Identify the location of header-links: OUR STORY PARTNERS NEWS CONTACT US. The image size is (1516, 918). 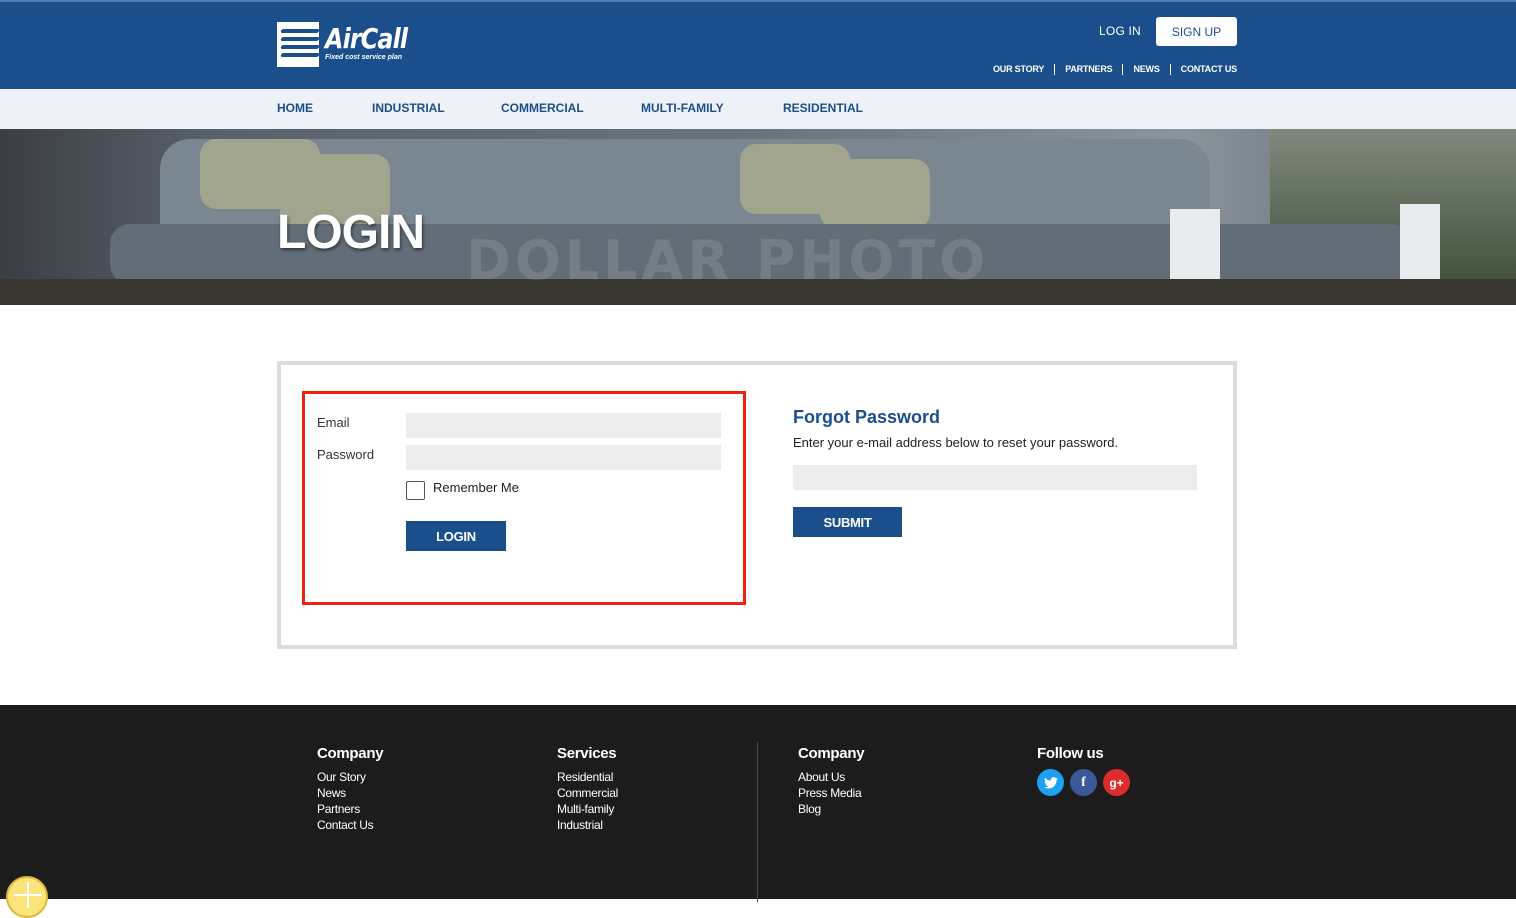
(1110, 69).